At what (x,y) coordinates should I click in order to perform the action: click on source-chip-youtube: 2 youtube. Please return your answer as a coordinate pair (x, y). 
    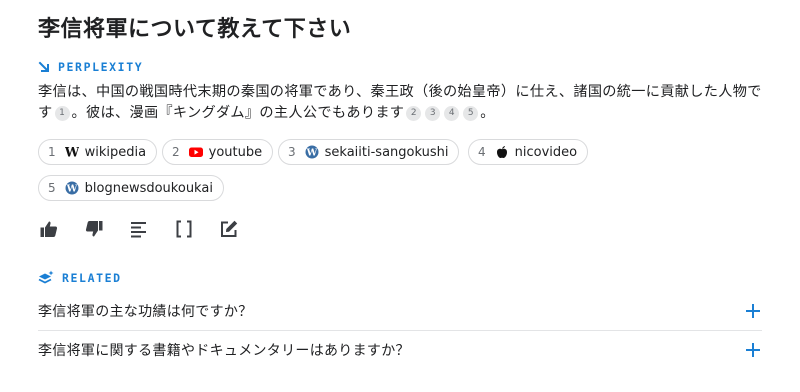
    Looking at the image, I should click on (218, 152).